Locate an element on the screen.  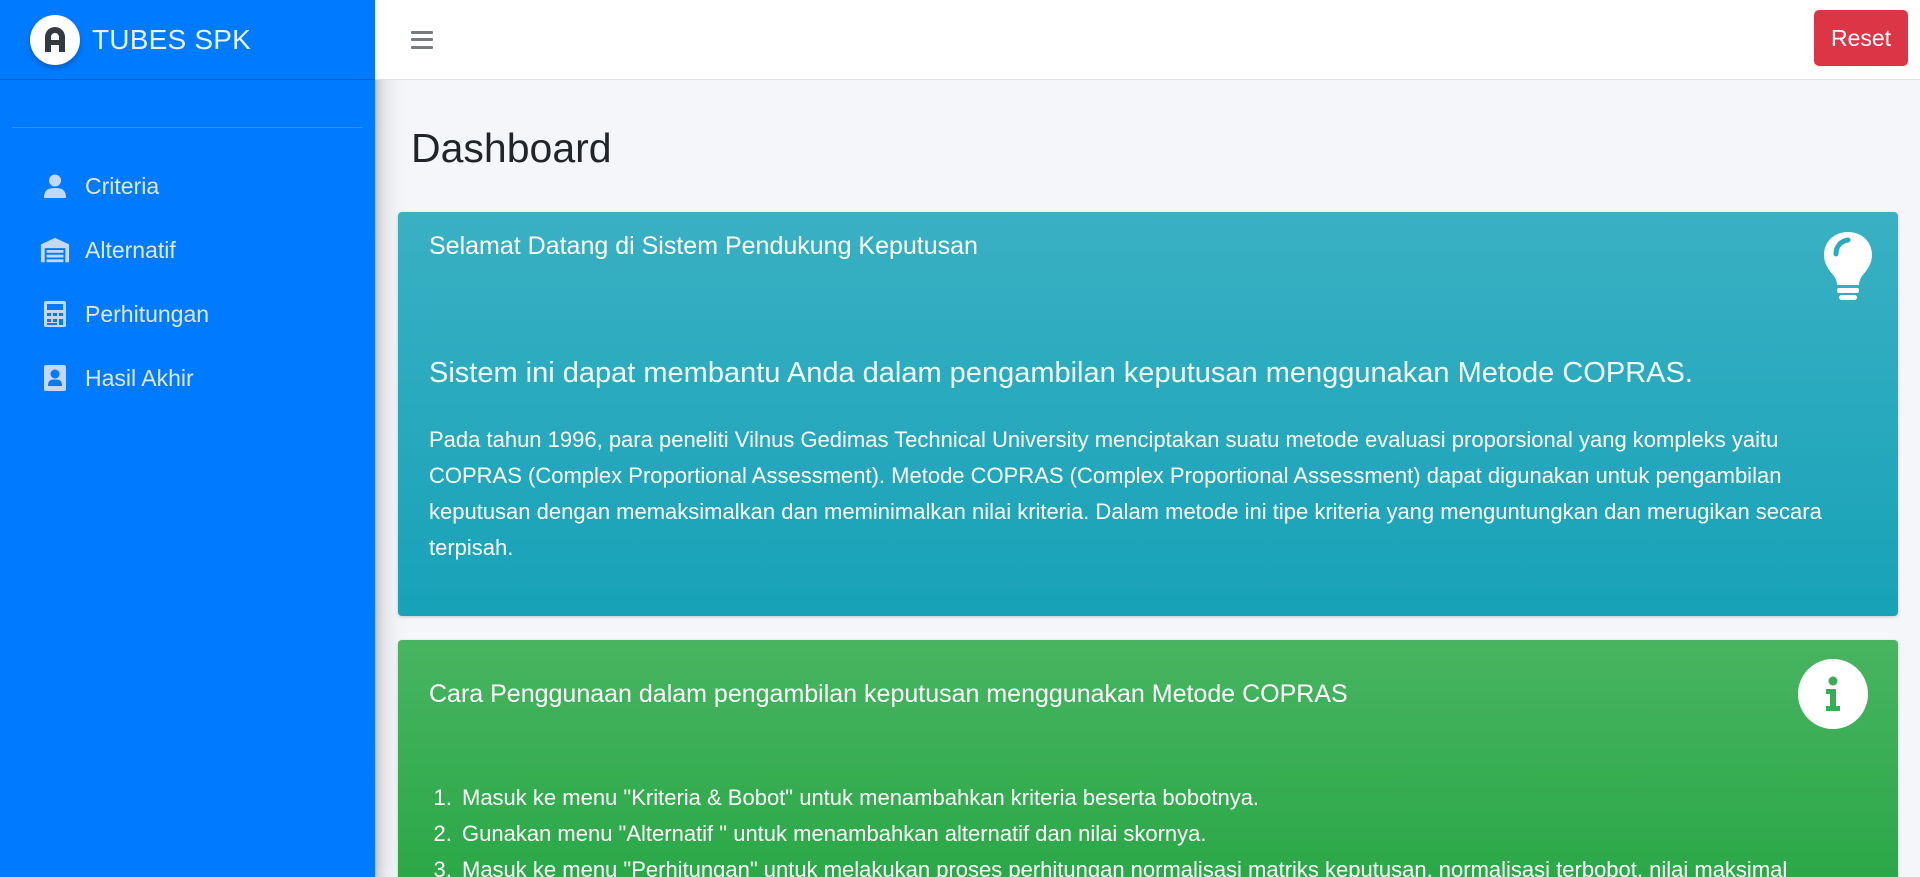
user-icon is located at coordinates (55, 186).